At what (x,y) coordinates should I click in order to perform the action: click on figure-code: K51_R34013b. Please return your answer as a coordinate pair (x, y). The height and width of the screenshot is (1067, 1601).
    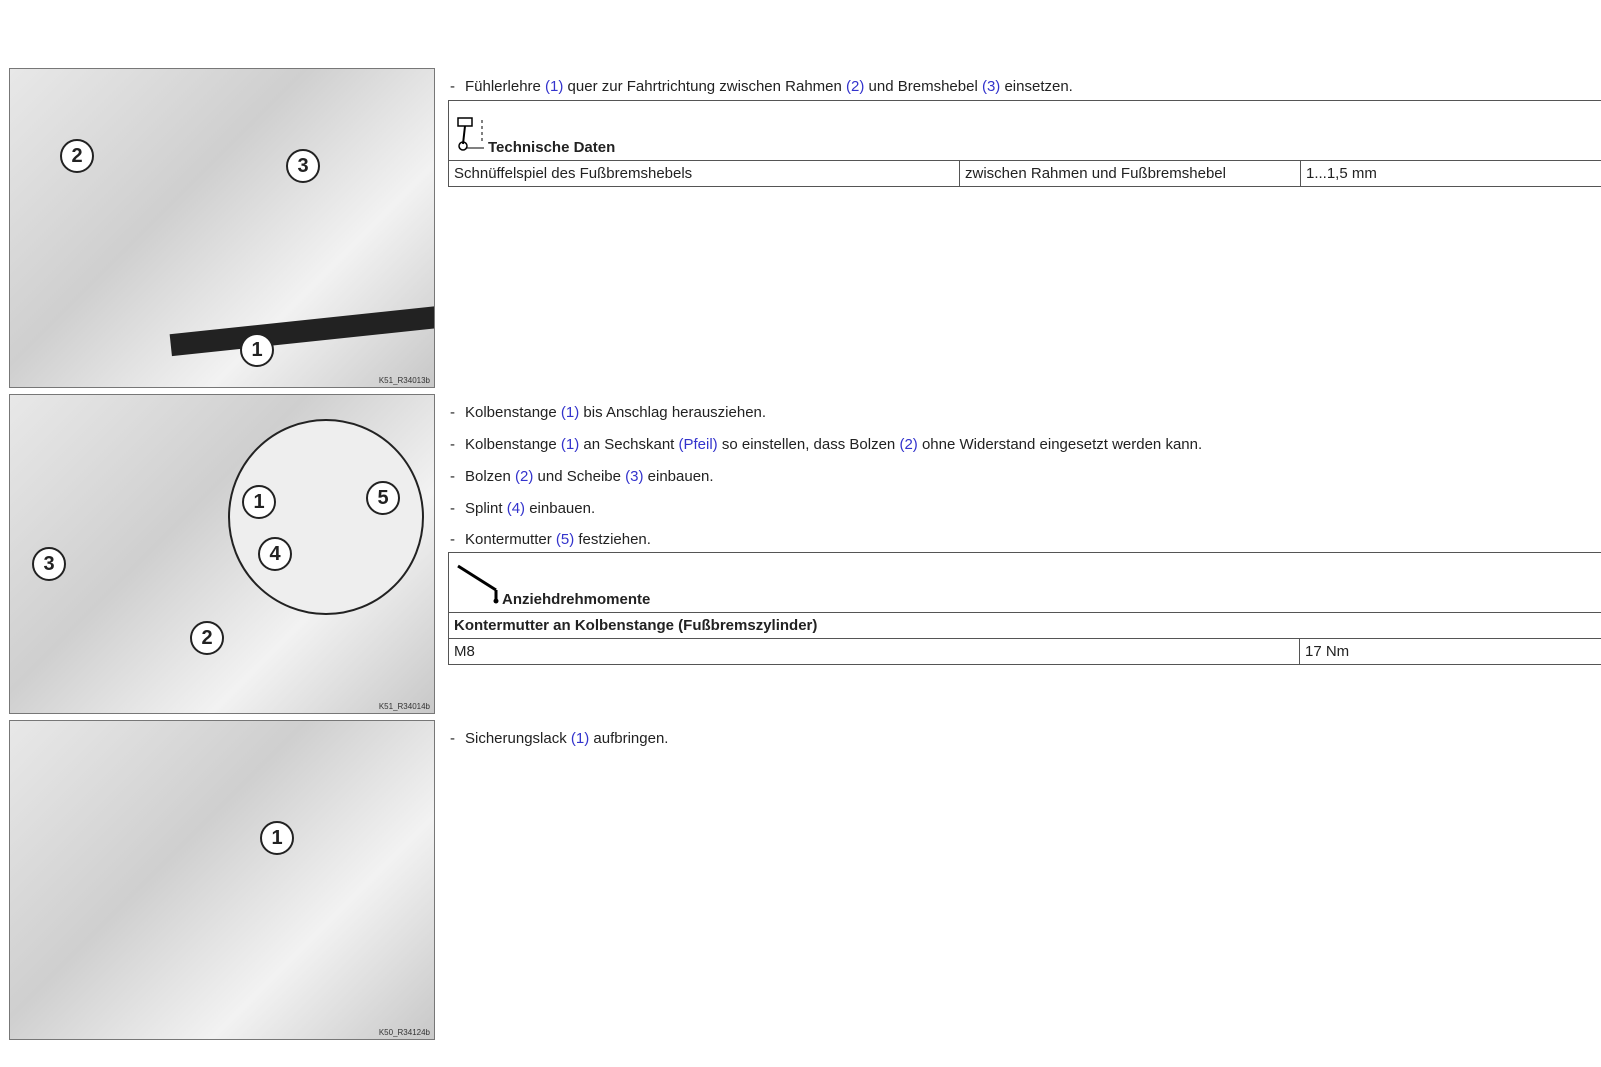
    Looking at the image, I should click on (404, 380).